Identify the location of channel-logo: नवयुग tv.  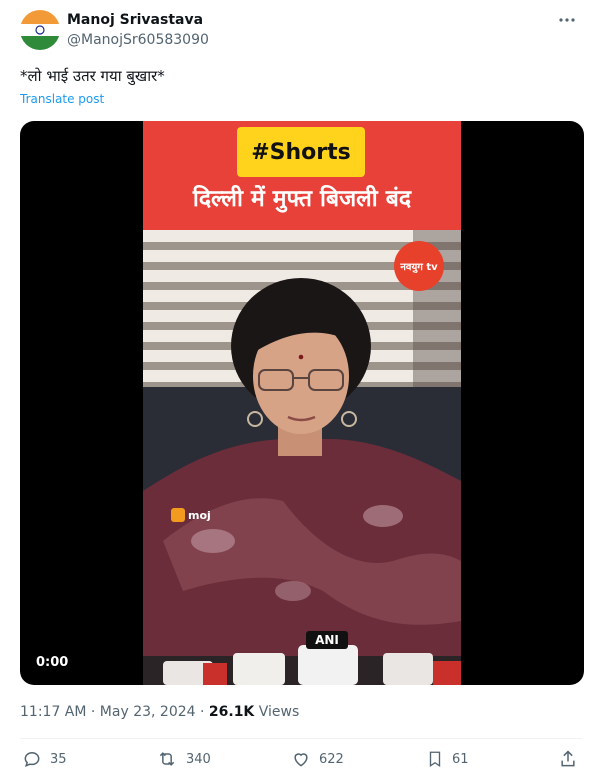
(419, 266).